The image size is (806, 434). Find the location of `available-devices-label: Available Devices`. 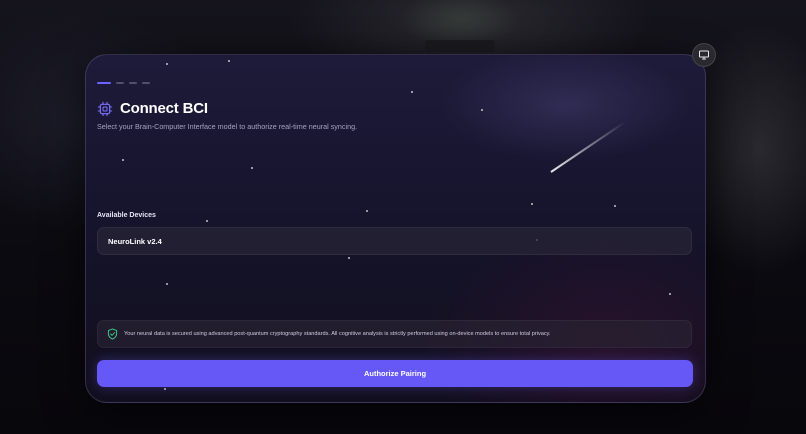

available-devices-label: Available Devices is located at coordinates (126, 215).